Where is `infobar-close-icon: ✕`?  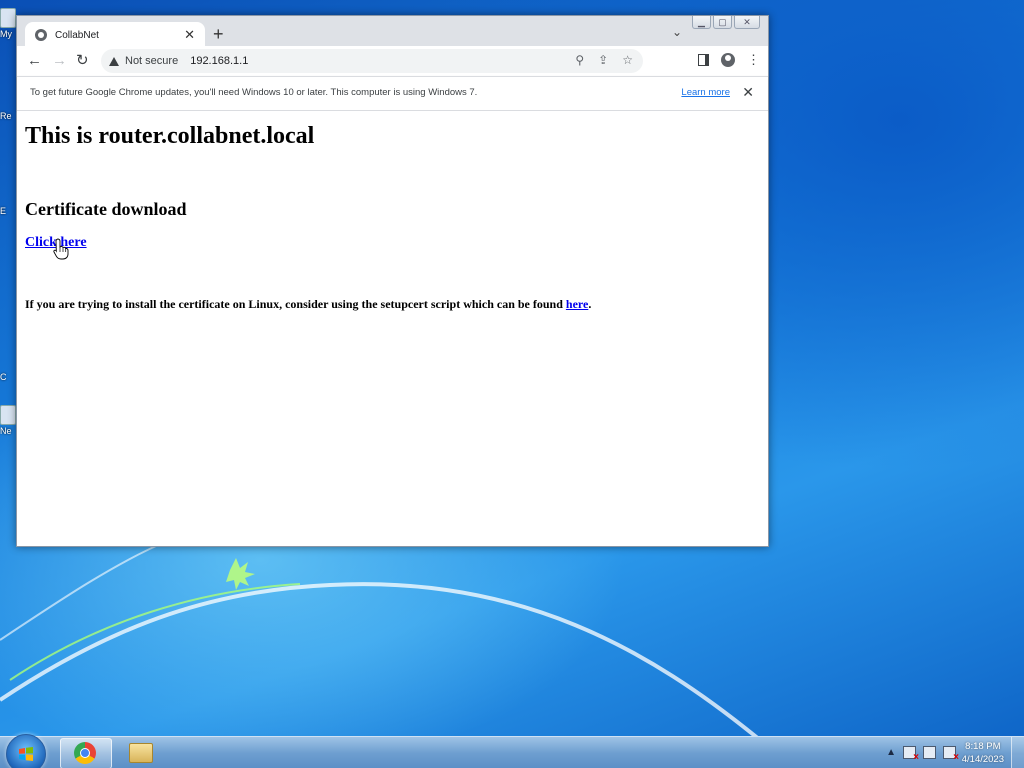 infobar-close-icon: ✕ is located at coordinates (748, 92).